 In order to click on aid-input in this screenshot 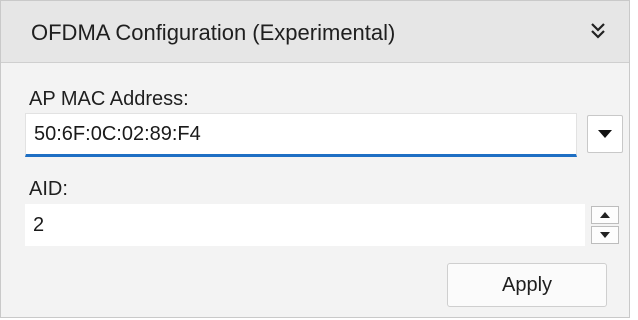, I will do `click(305, 225)`.